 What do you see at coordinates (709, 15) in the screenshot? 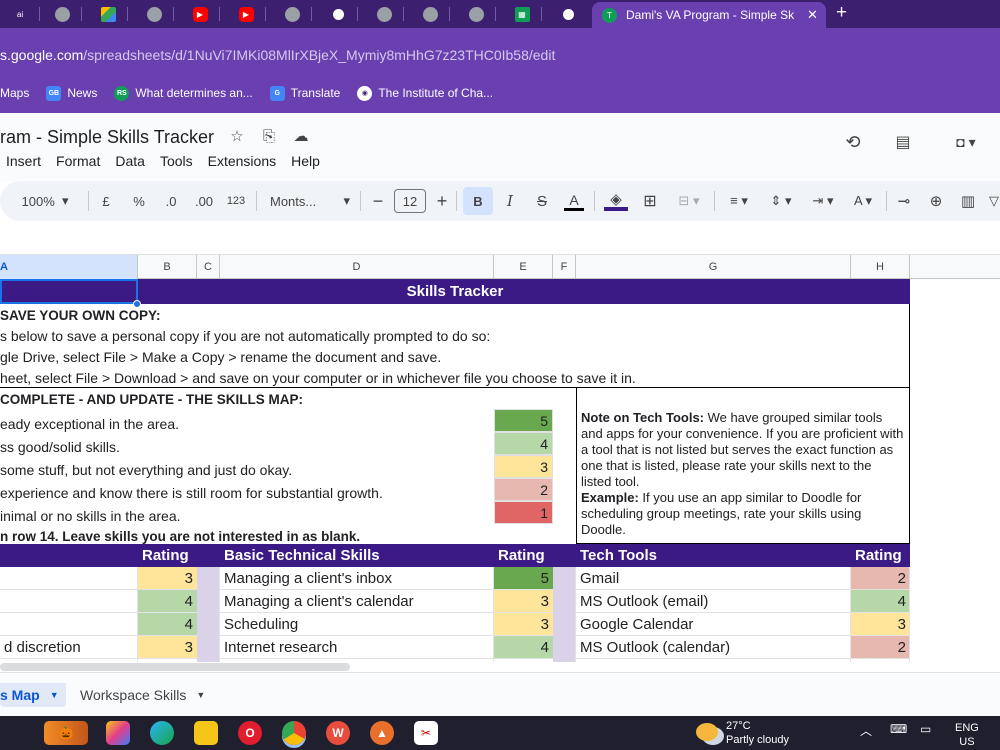
I see `tab-active-skills-tracker: T Dami's VA Program - Simple Sk ✕` at bounding box center [709, 15].